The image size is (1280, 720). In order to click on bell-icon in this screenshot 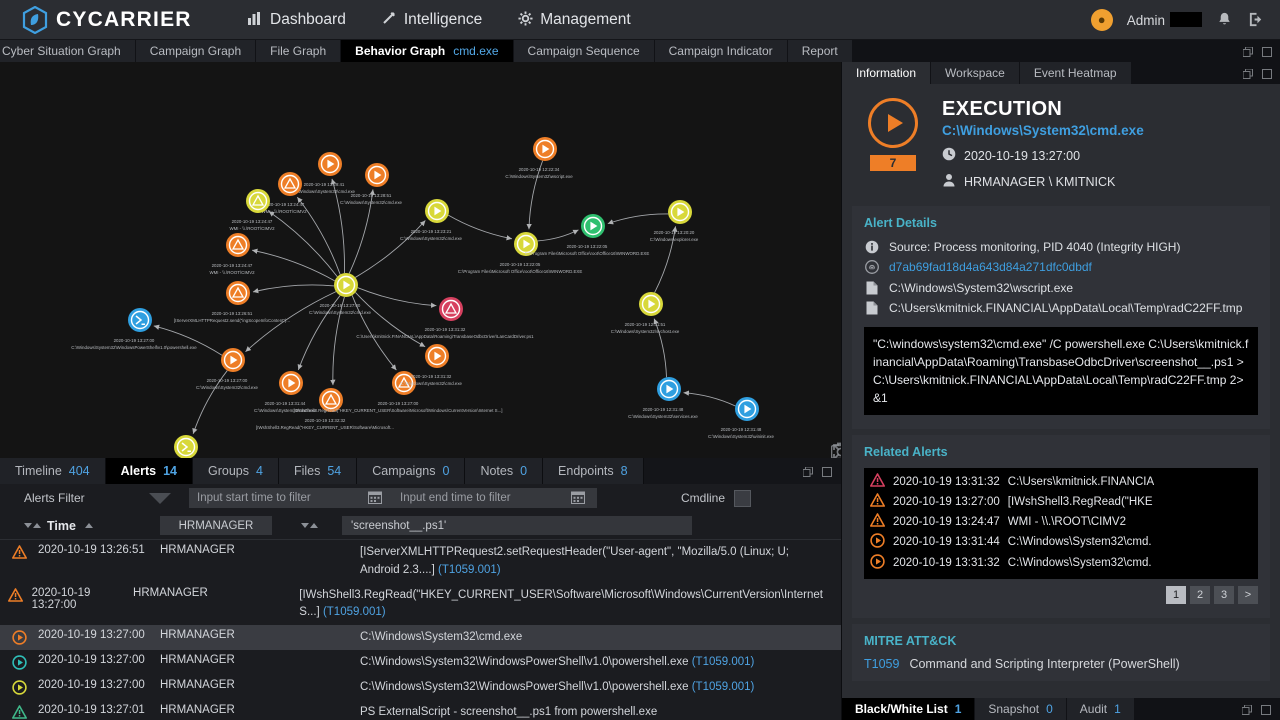, I will do `click(1225, 20)`.